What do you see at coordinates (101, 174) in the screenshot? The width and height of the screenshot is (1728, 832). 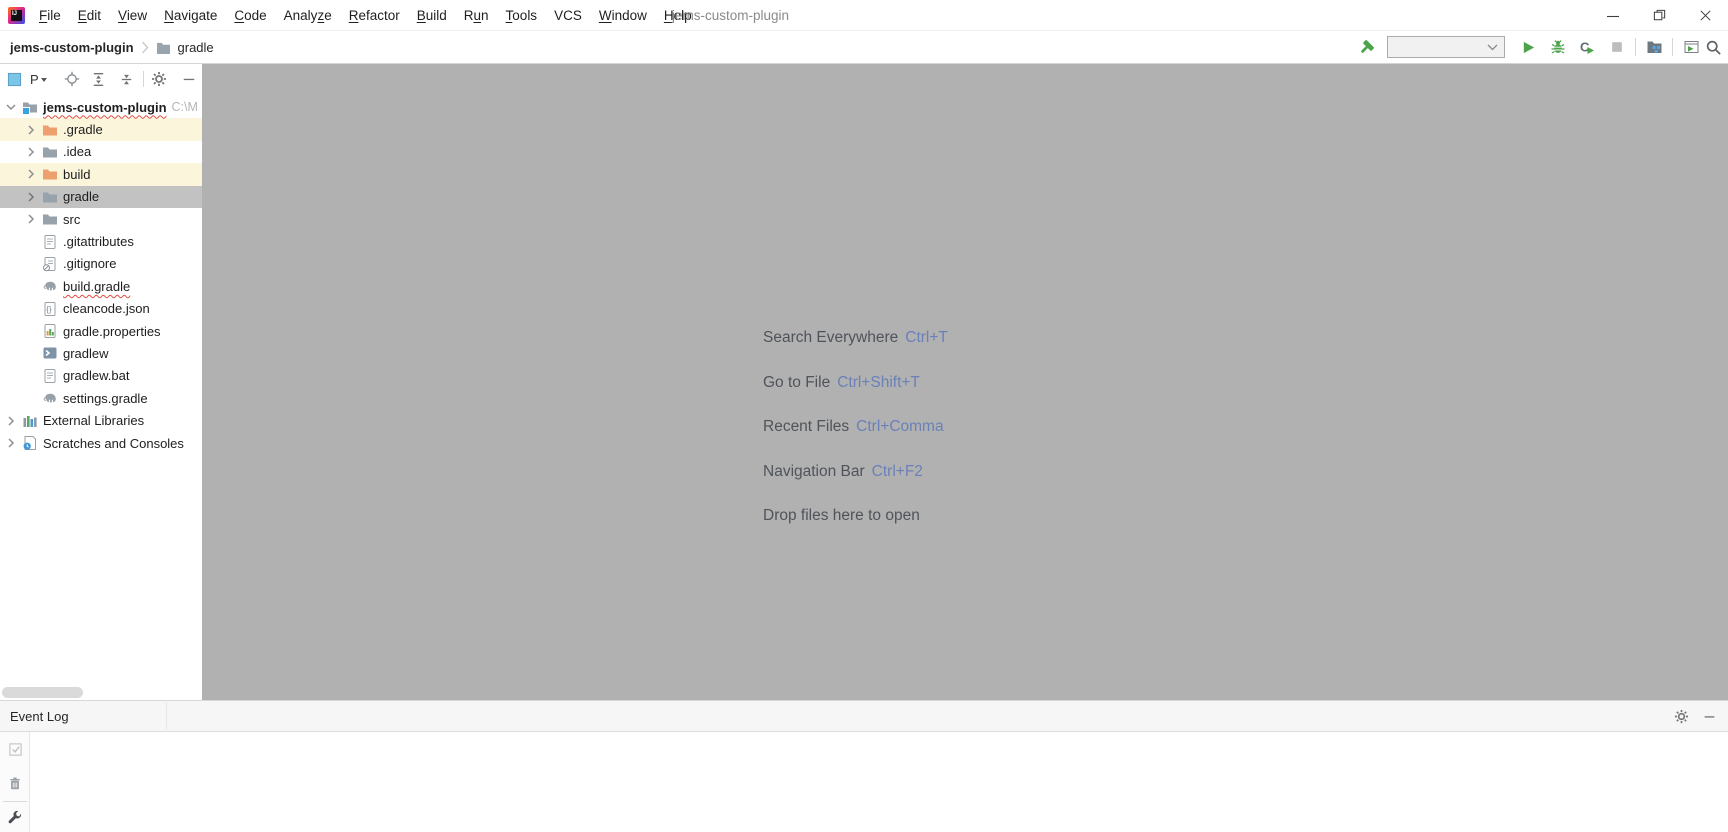 I see `tree-item-build: build` at bounding box center [101, 174].